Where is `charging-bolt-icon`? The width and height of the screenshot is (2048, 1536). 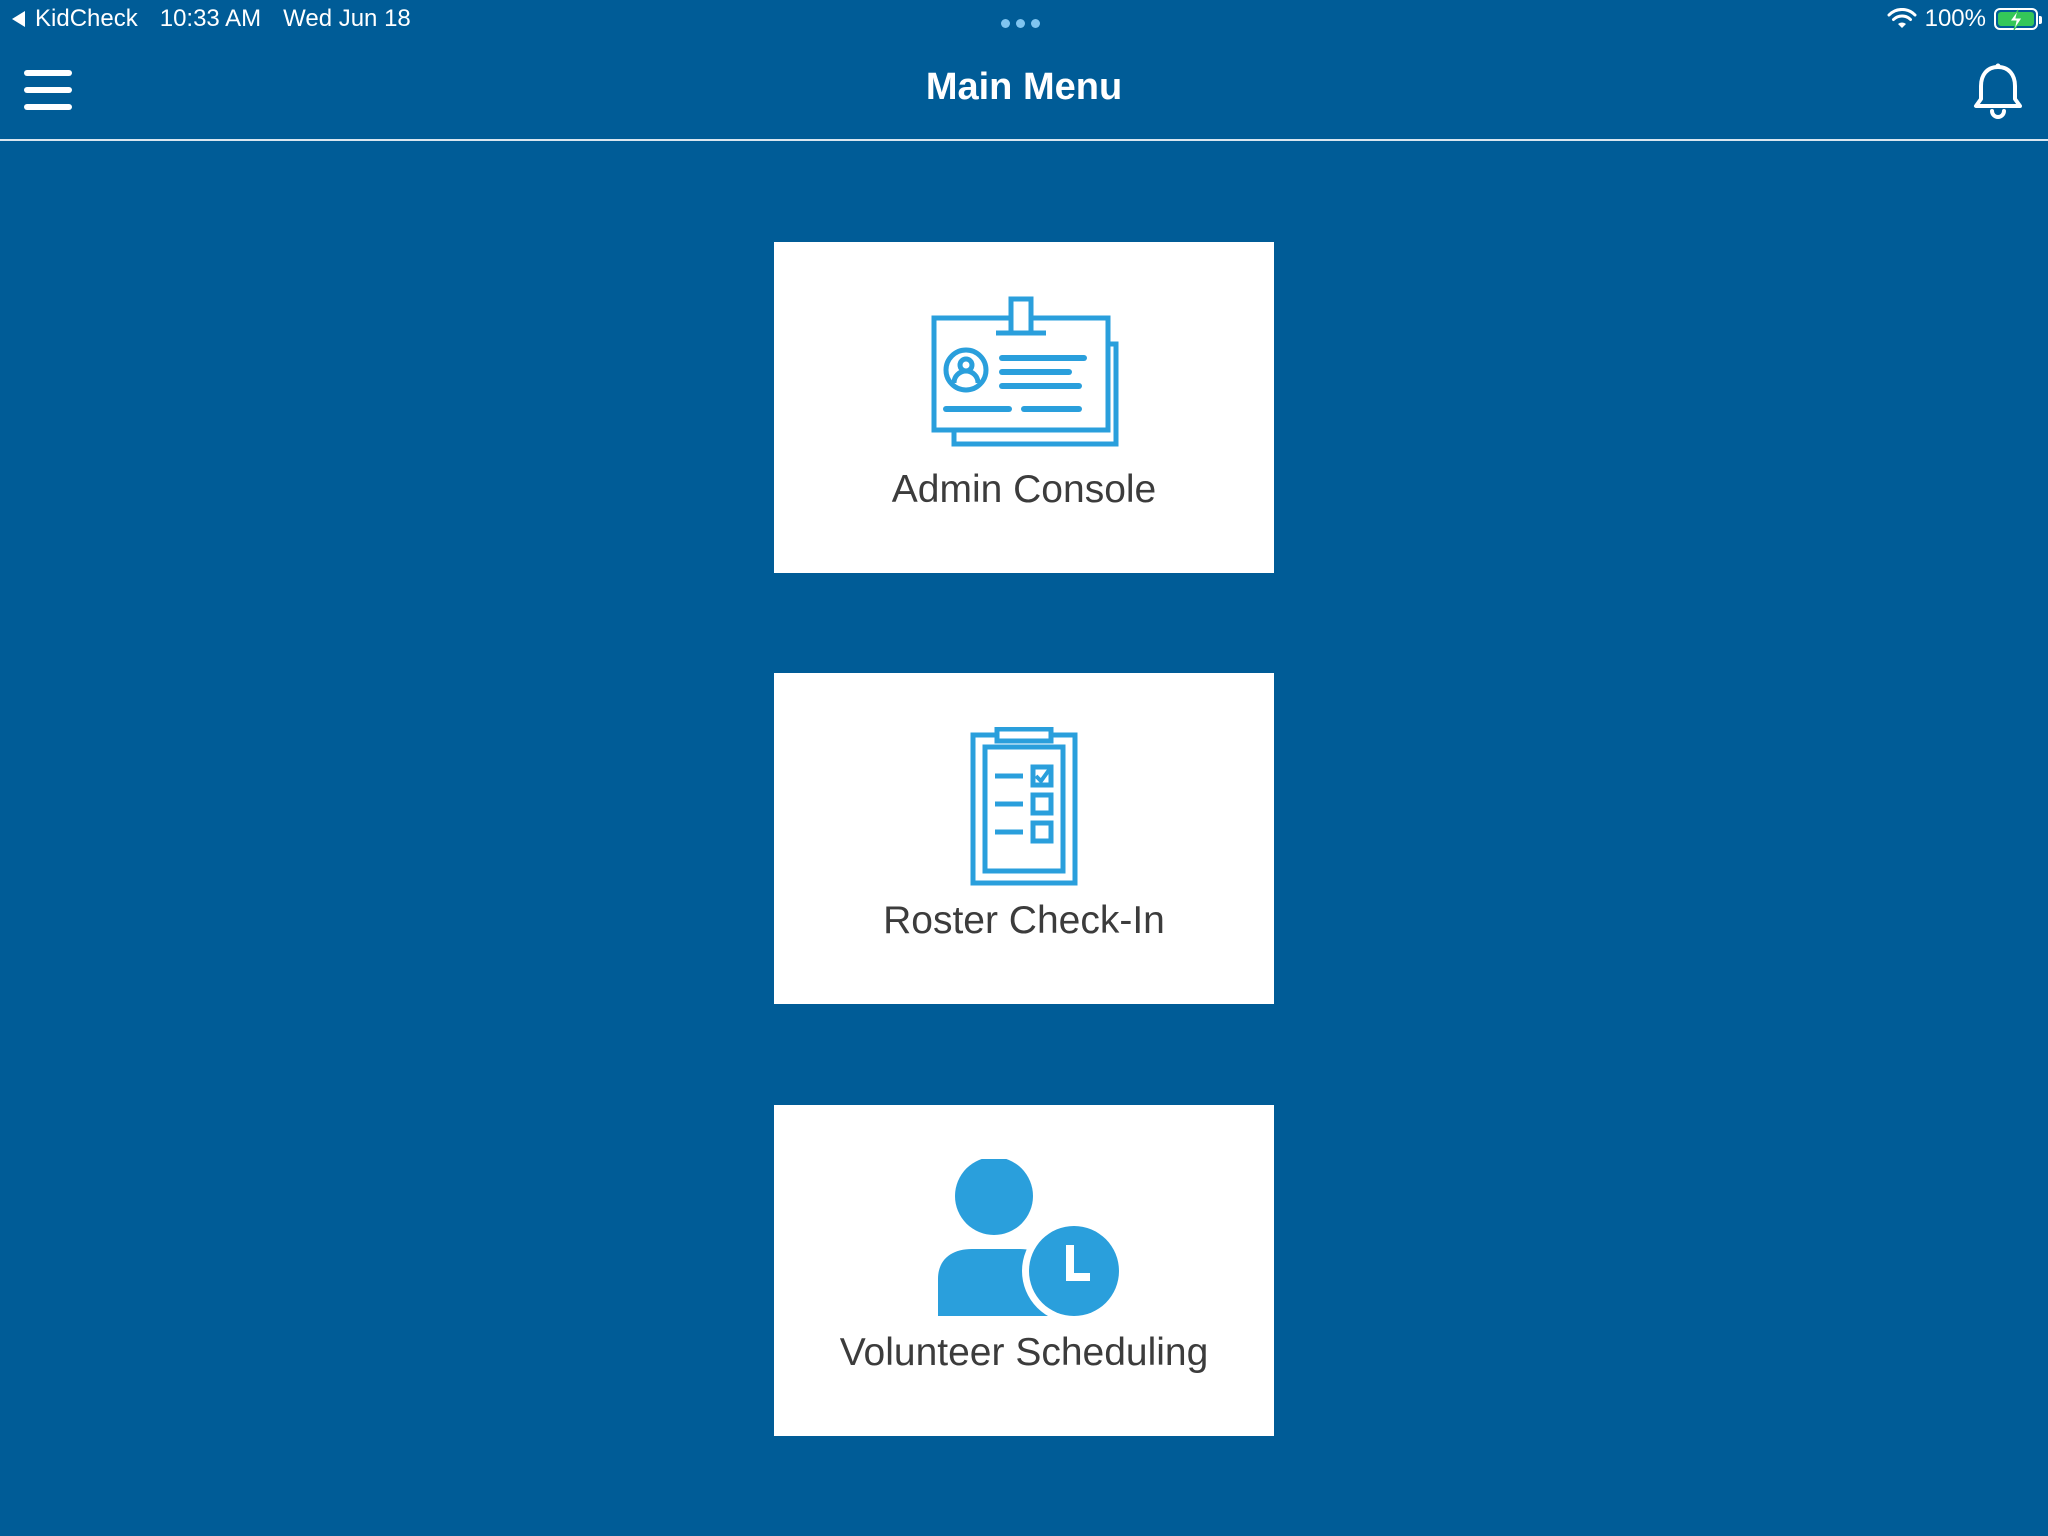
charging-bolt-icon is located at coordinates (2016, 20).